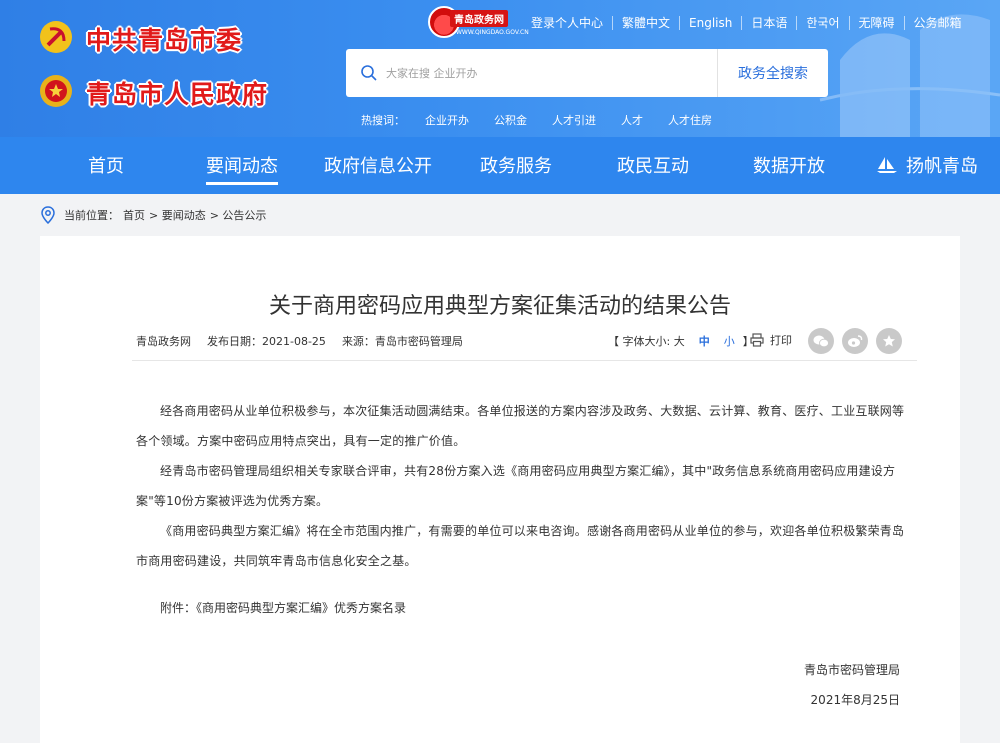 This screenshot has height=743, width=1000. Describe the element at coordinates (378, 165) in the screenshot. I see `nav-item-gov-info: 政府信息公开` at that location.